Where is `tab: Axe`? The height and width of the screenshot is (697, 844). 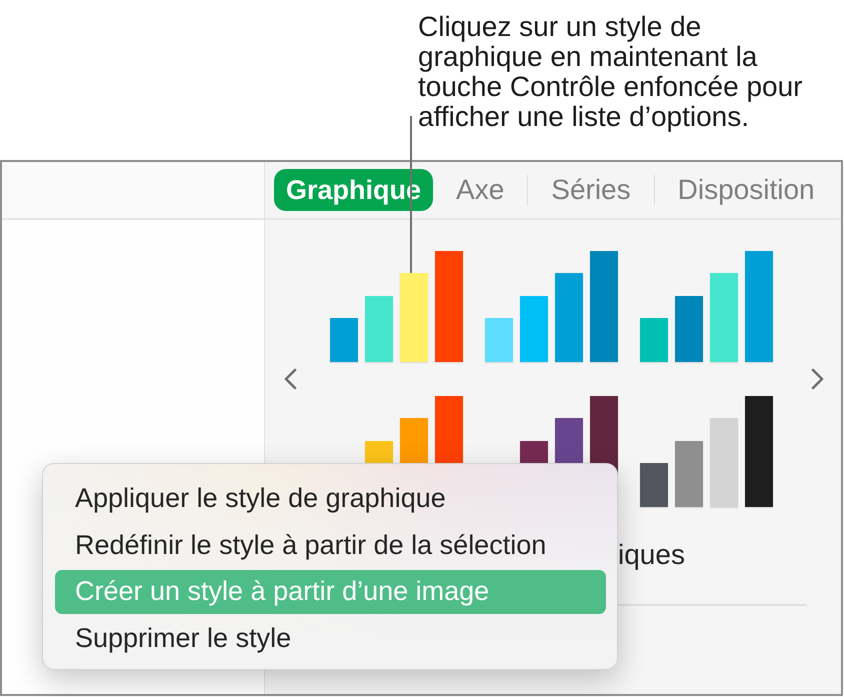 tab: Axe is located at coordinates (480, 190).